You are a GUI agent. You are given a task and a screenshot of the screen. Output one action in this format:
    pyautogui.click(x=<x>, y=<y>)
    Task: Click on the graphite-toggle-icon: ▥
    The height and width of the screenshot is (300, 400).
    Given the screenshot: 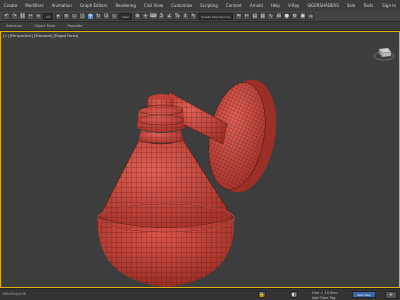 What is the action you would take?
    pyautogui.click(x=263, y=16)
    